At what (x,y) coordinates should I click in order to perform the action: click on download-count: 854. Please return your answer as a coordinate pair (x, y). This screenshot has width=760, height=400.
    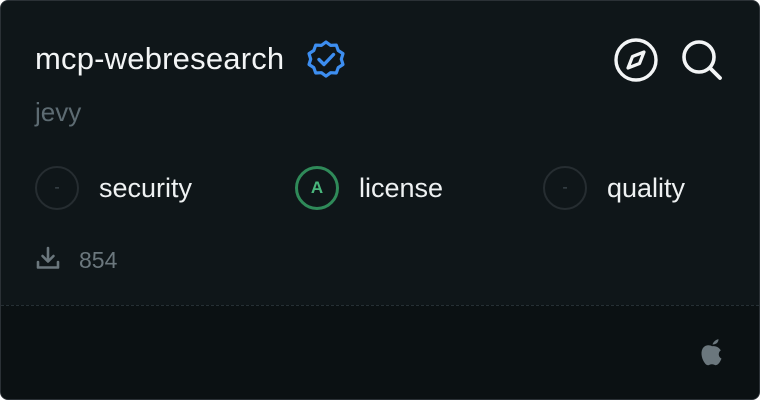
    Looking at the image, I should click on (98, 259).